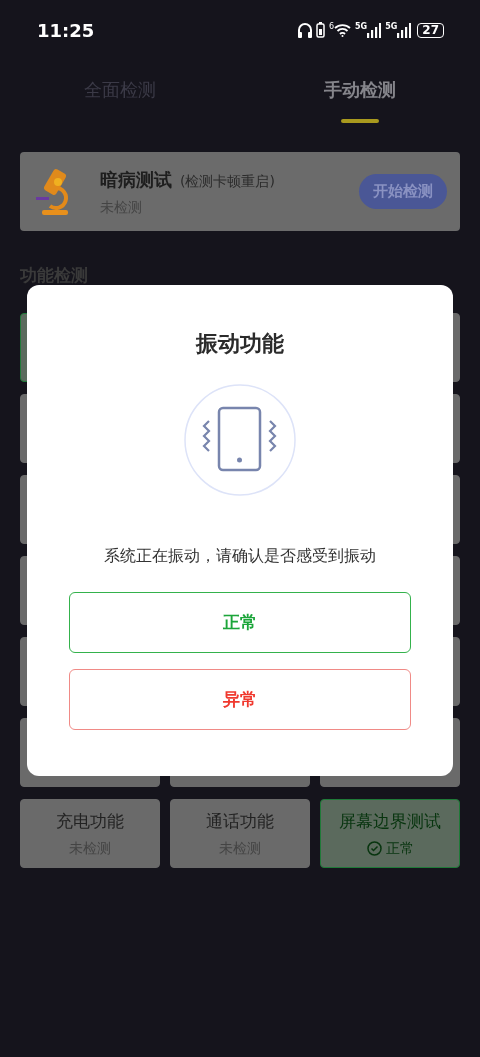  Describe the element at coordinates (304, 30) in the screenshot. I see `headphones-icon` at that location.